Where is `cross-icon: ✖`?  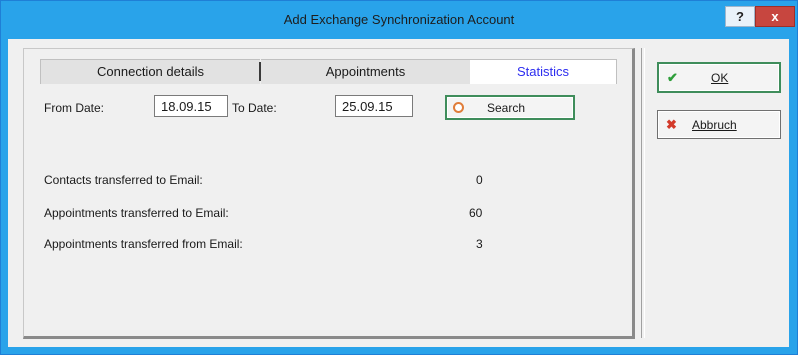
cross-icon: ✖ is located at coordinates (671, 124).